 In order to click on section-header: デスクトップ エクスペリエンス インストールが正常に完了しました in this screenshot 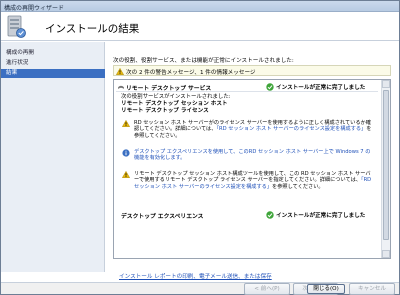, I will do `click(249, 215)`.